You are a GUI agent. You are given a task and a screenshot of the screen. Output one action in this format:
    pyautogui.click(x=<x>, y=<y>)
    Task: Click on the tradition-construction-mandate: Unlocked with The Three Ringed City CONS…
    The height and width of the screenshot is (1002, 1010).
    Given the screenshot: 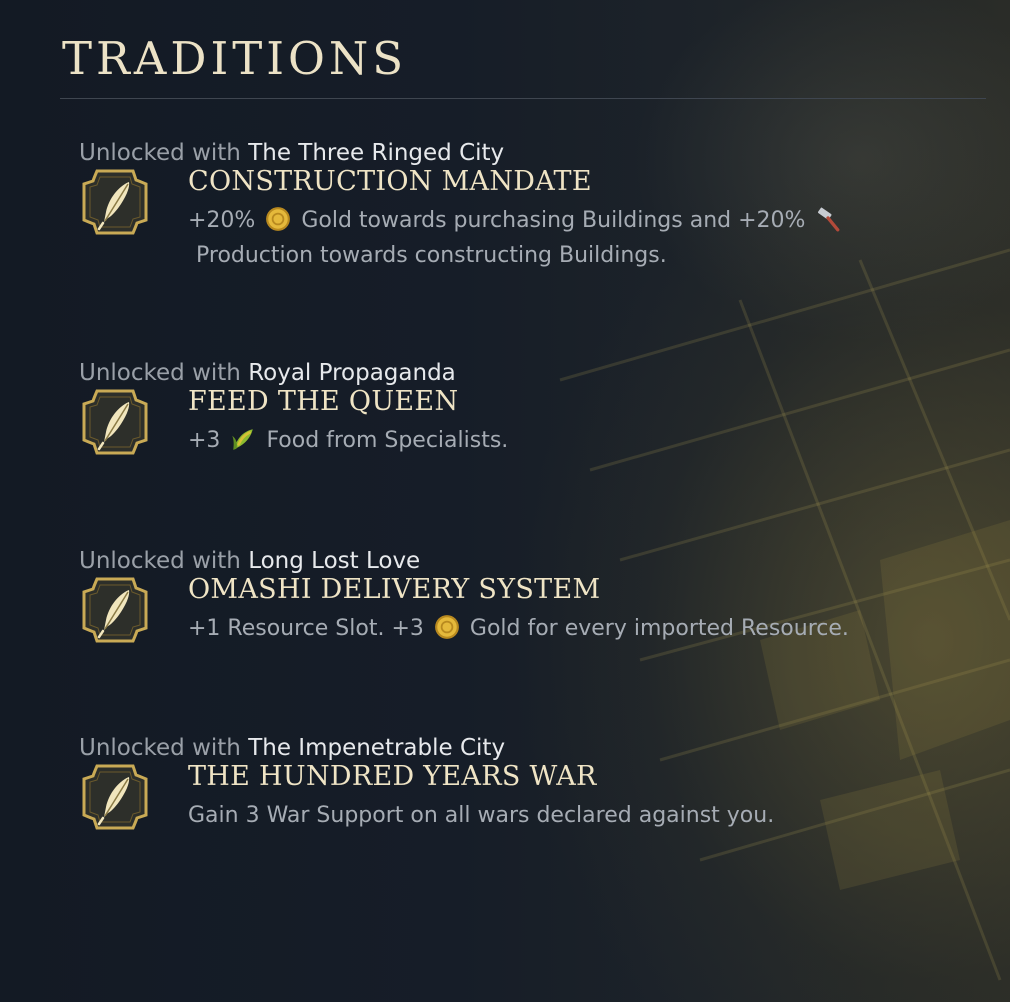 What is the action you would take?
    pyautogui.click(x=505, y=210)
    